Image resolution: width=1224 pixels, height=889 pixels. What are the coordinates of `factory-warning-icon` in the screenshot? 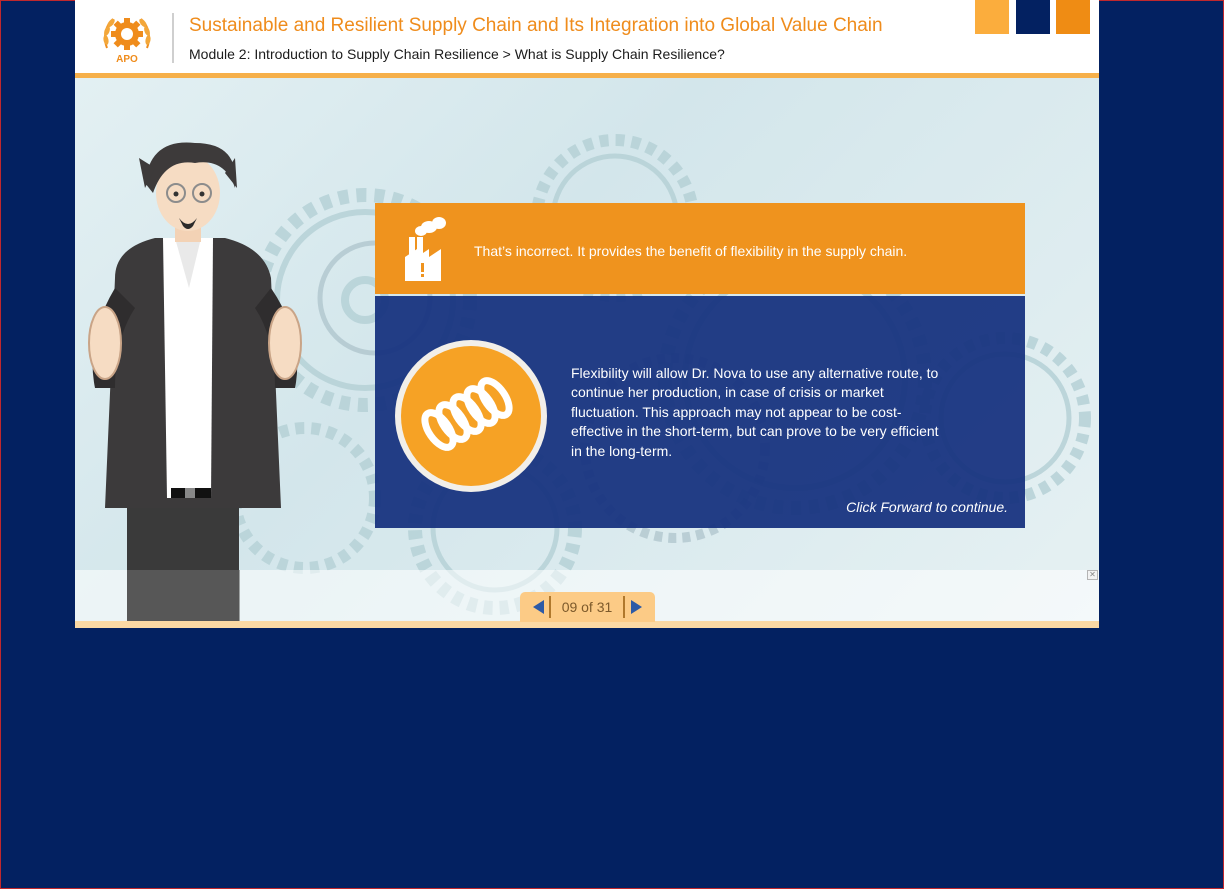 It's located at (425, 249).